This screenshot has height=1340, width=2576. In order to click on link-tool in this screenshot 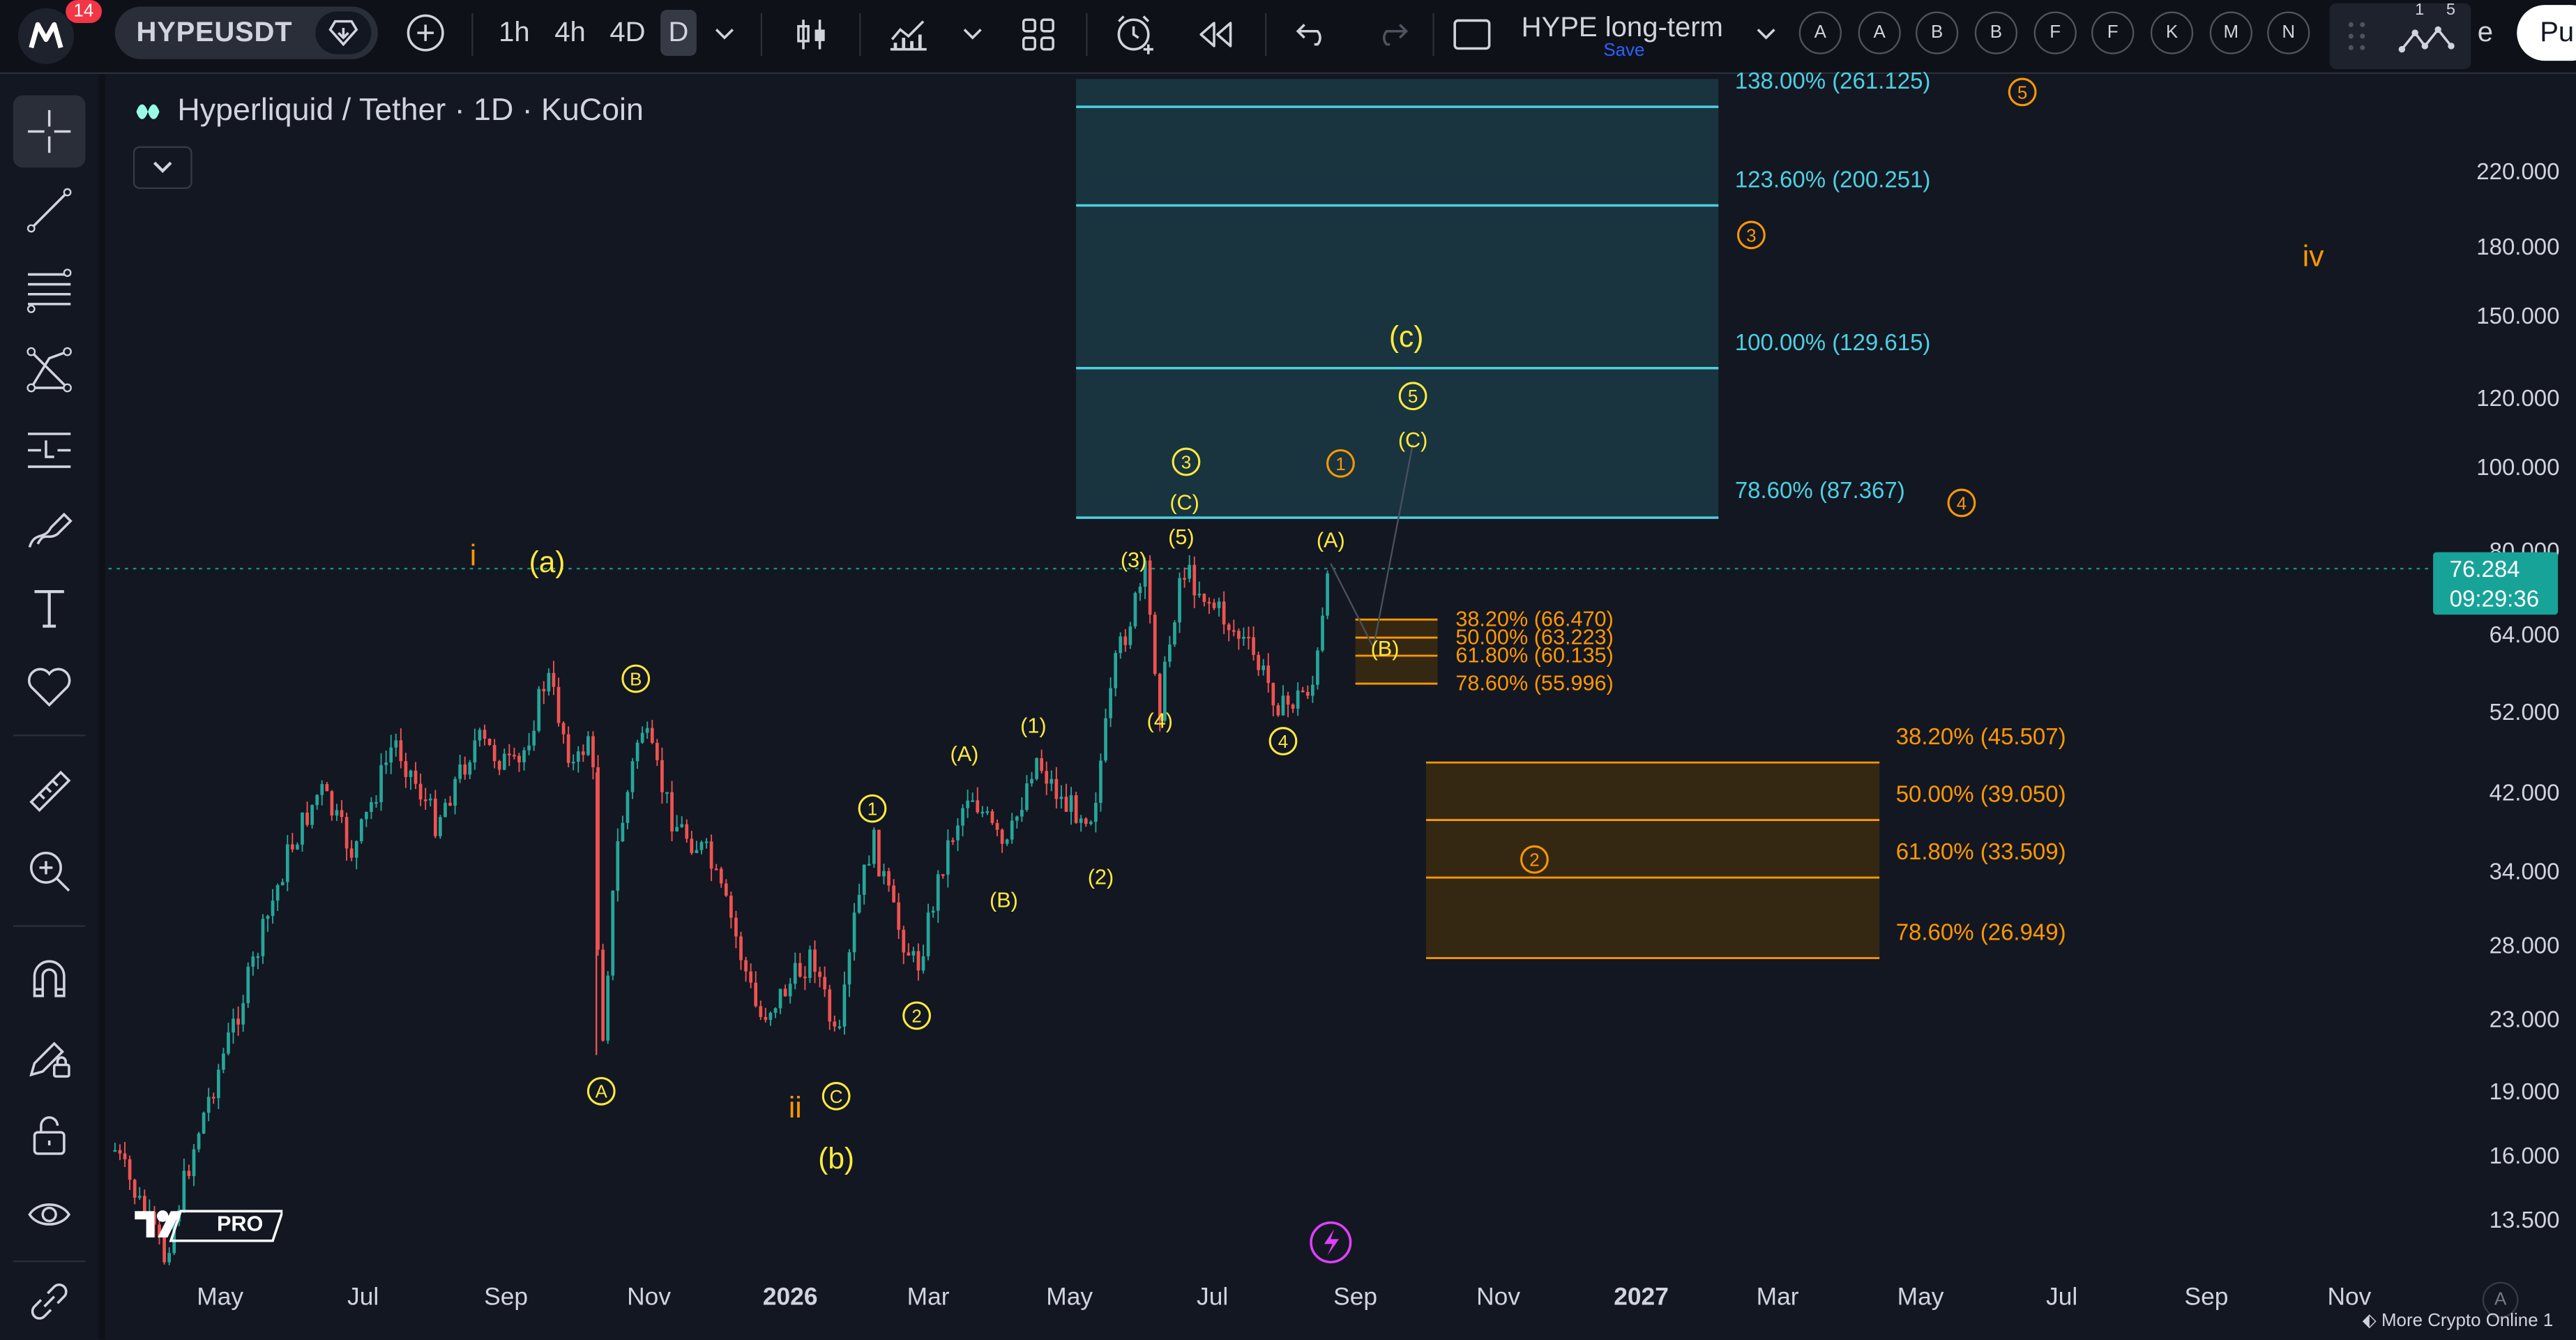, I will do `click(49, 1302)`.